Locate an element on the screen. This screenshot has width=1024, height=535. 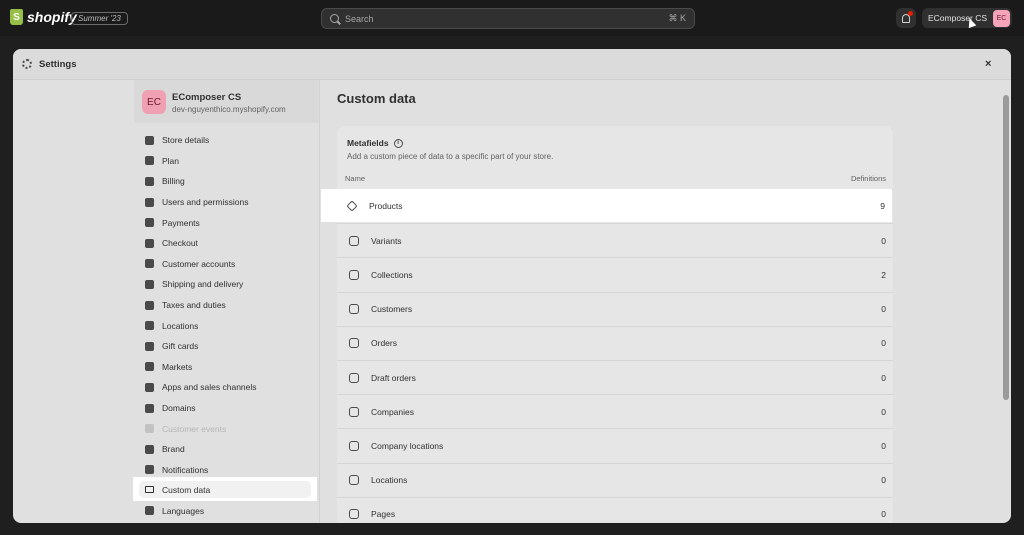
sidebar-item-custom-data: Custom data is located at coordinates (225, 489).